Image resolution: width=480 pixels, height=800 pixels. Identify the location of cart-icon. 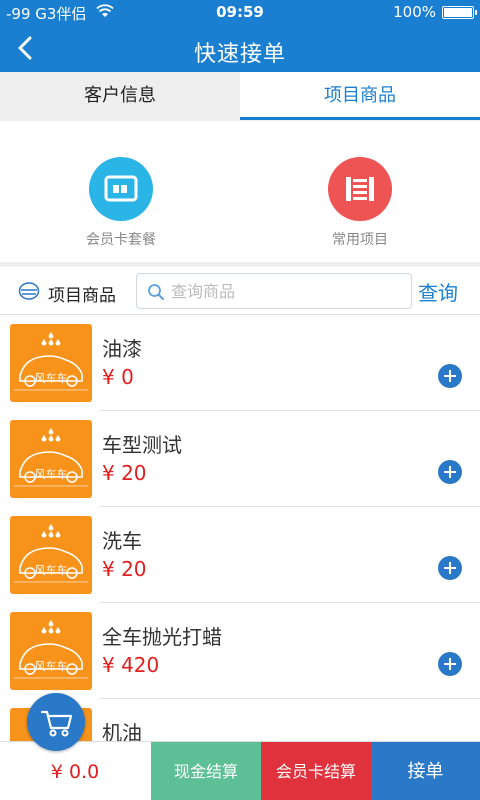
(56, 723).